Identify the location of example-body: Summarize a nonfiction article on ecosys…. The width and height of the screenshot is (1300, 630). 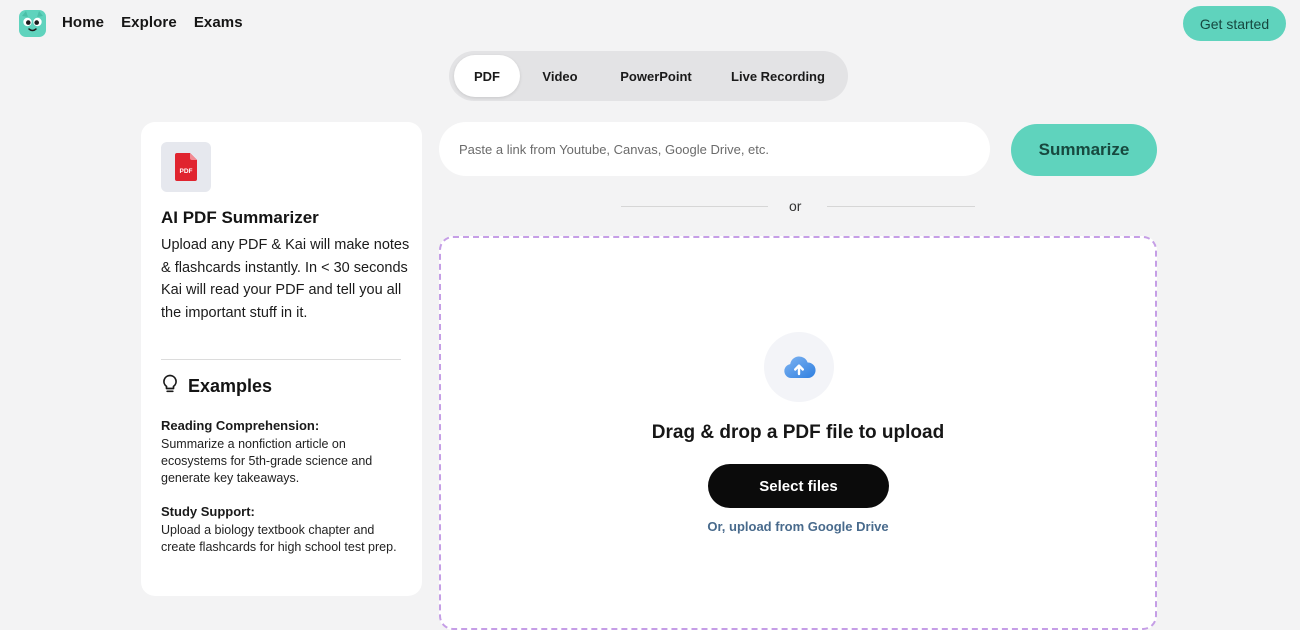
(267, 461).